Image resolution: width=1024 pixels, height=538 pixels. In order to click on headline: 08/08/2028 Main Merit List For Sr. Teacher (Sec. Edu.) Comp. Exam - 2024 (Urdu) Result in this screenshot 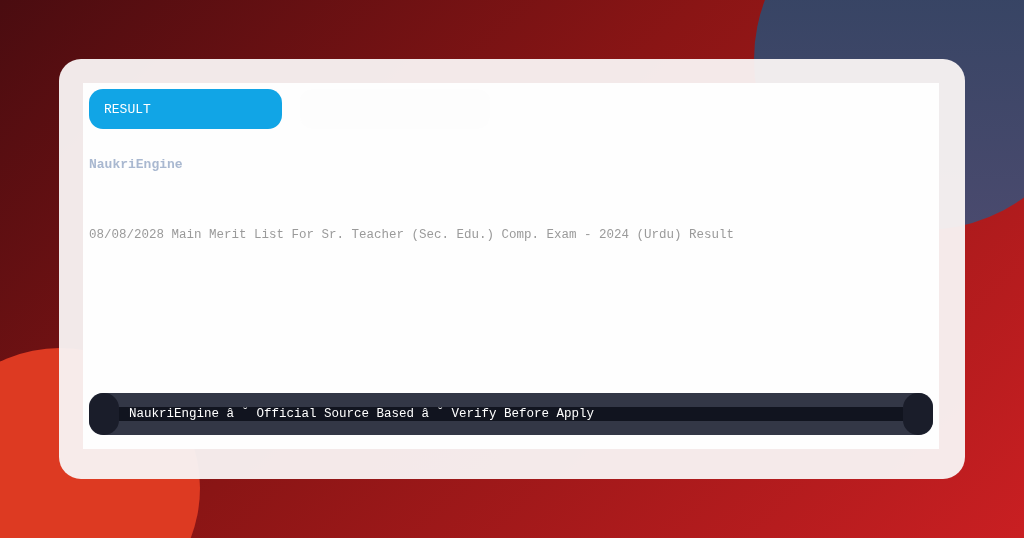, I will do `click(412, 235)`.